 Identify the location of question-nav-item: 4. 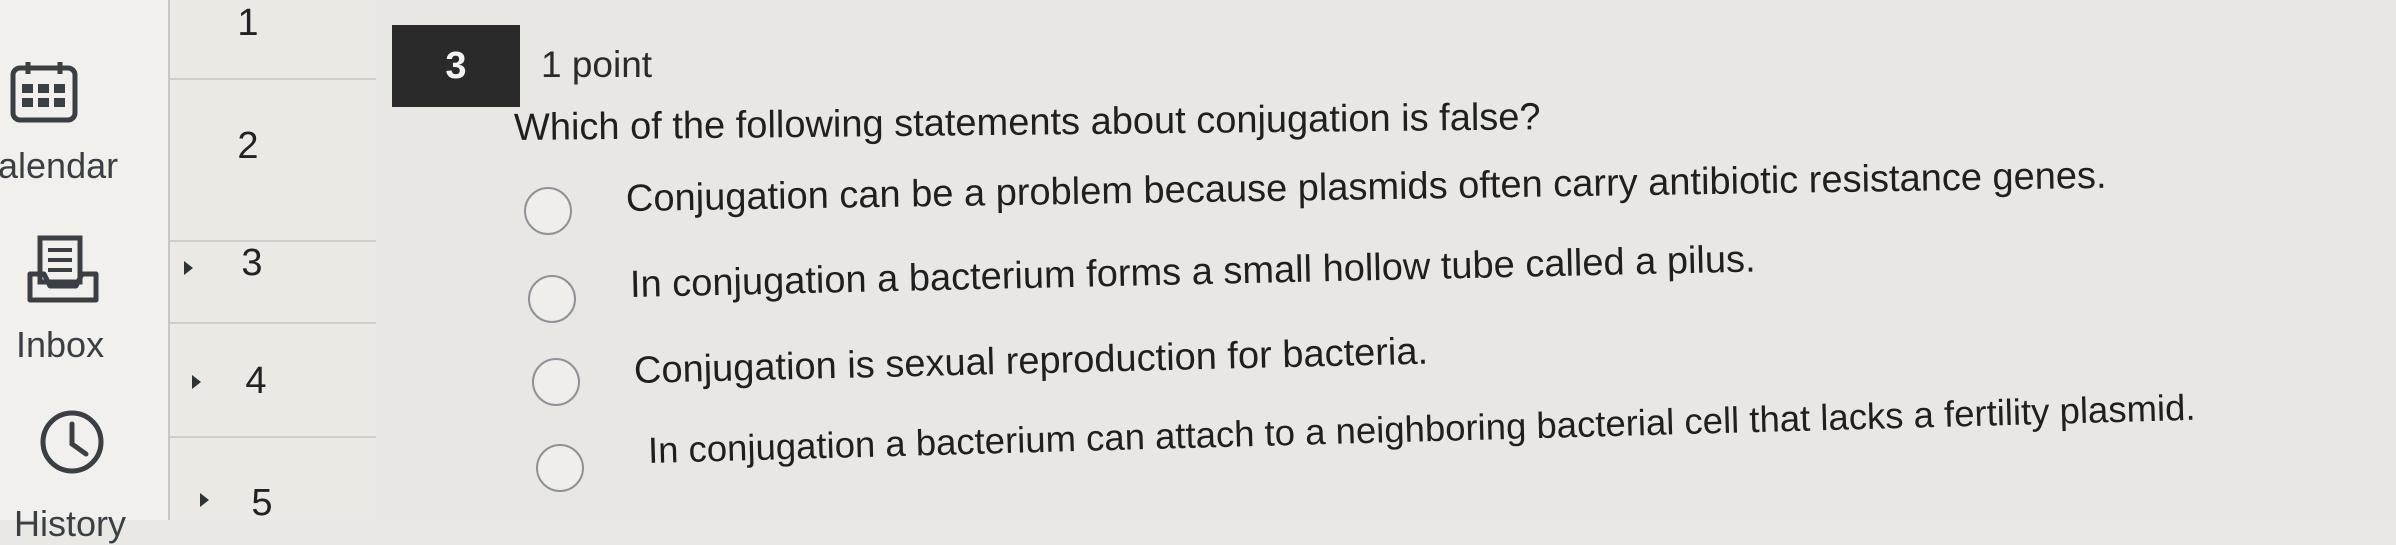
(273, 381).